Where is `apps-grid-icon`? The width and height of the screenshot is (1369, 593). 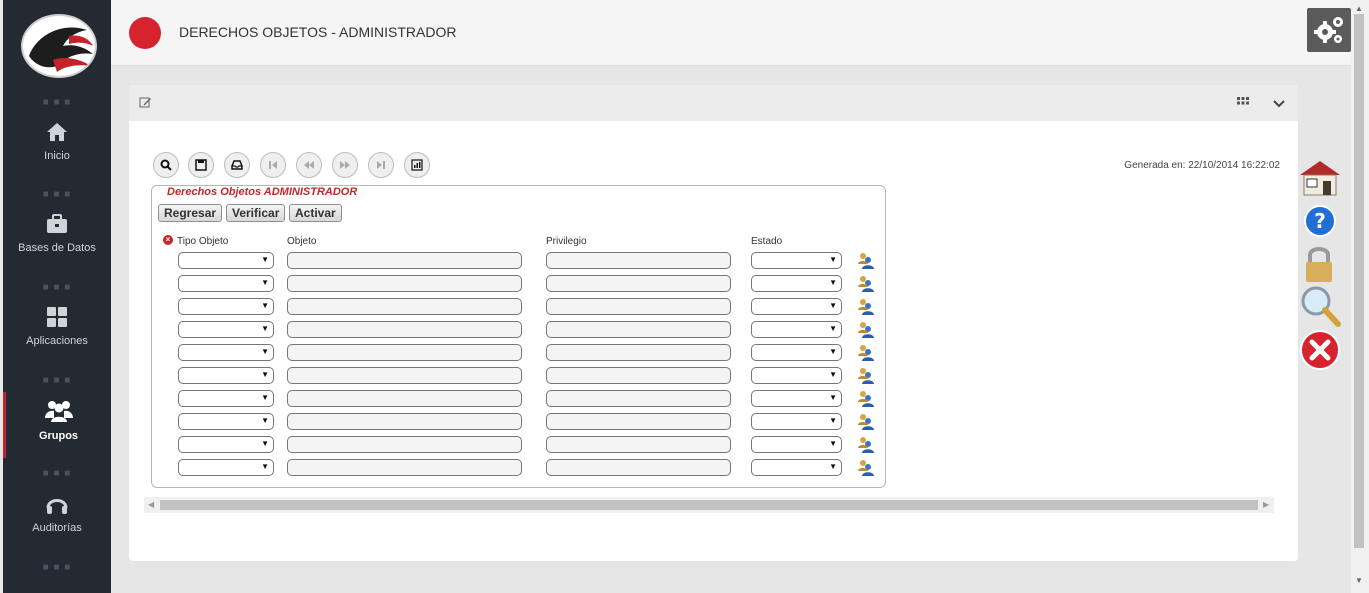 apps-grid-icon is located at coordinates (1243, 103).